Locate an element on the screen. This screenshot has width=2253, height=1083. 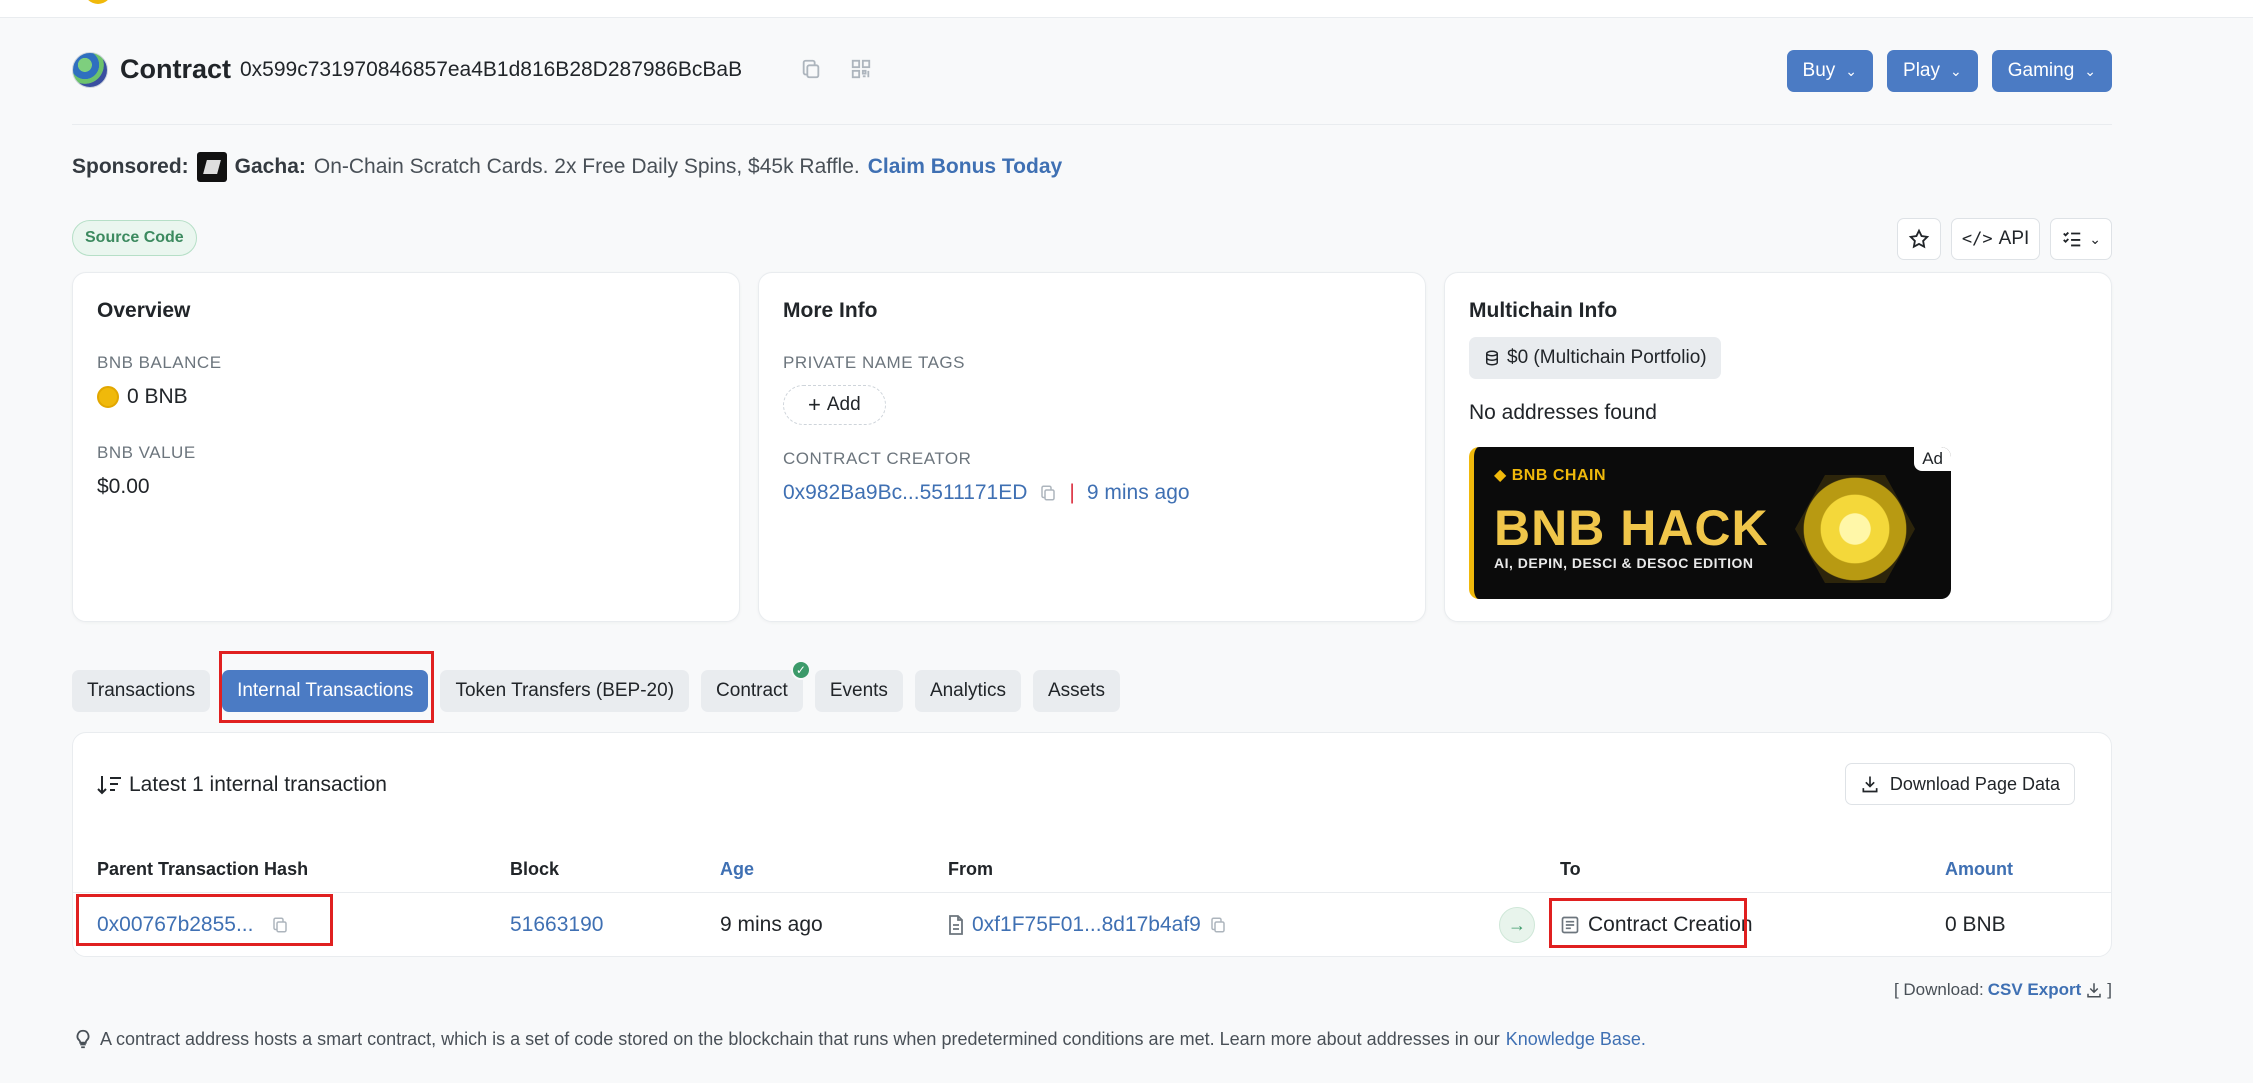
tab-contract: Contract ✓ is located at coordinates (756, 686).